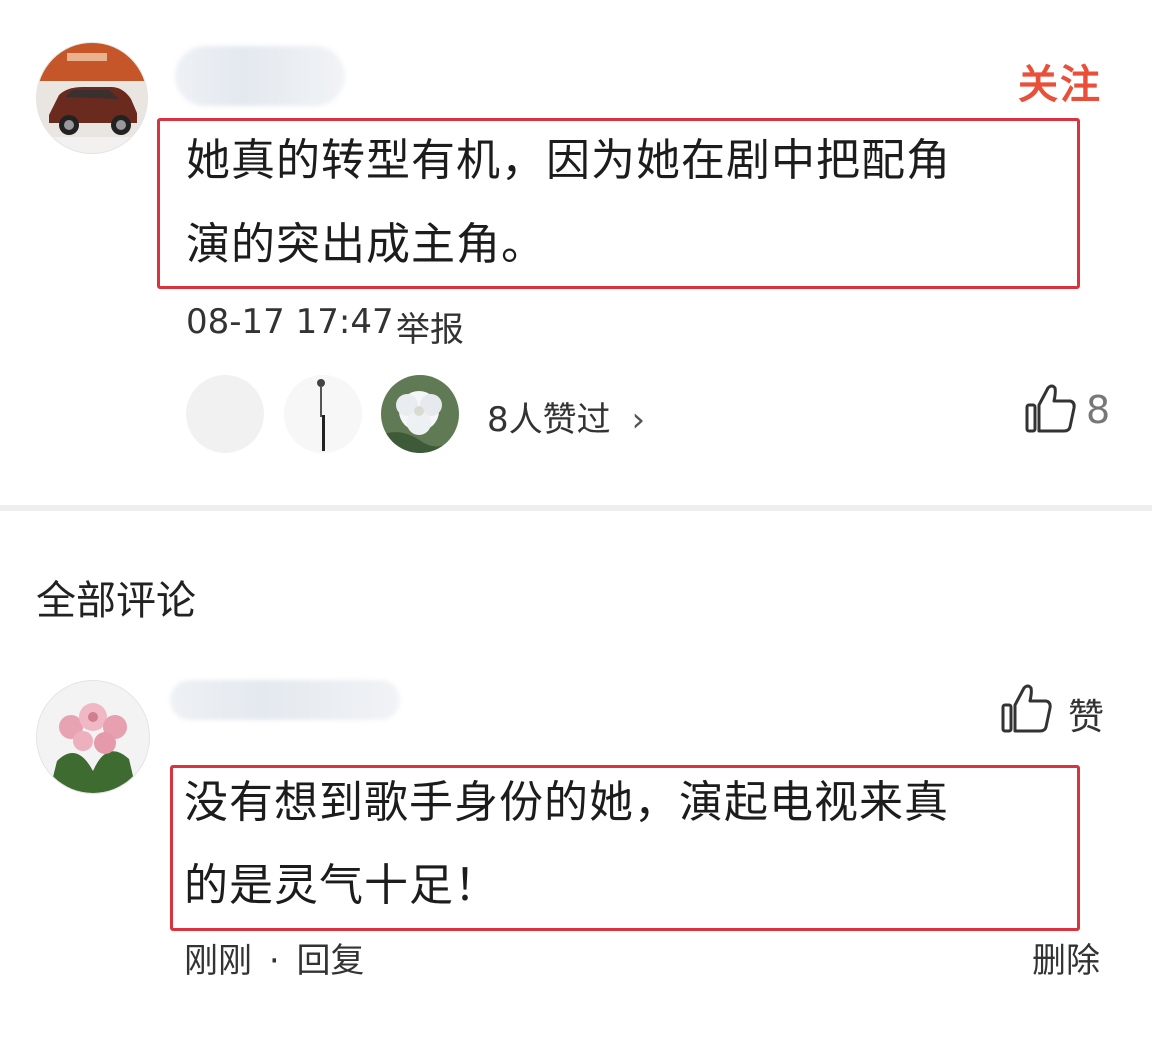 This screenshot has width=1152, height=1046. Describe the element at coordinates (1086, 717) in the screenshot. I see `like-label: 赞` at that location.